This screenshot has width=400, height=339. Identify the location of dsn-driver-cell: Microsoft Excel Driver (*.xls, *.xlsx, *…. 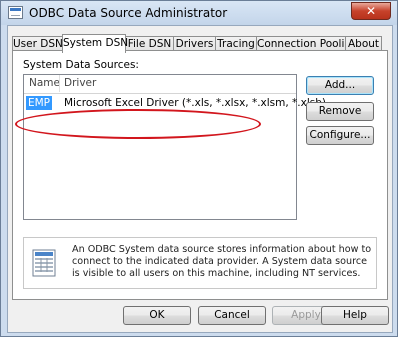
(195, 103).